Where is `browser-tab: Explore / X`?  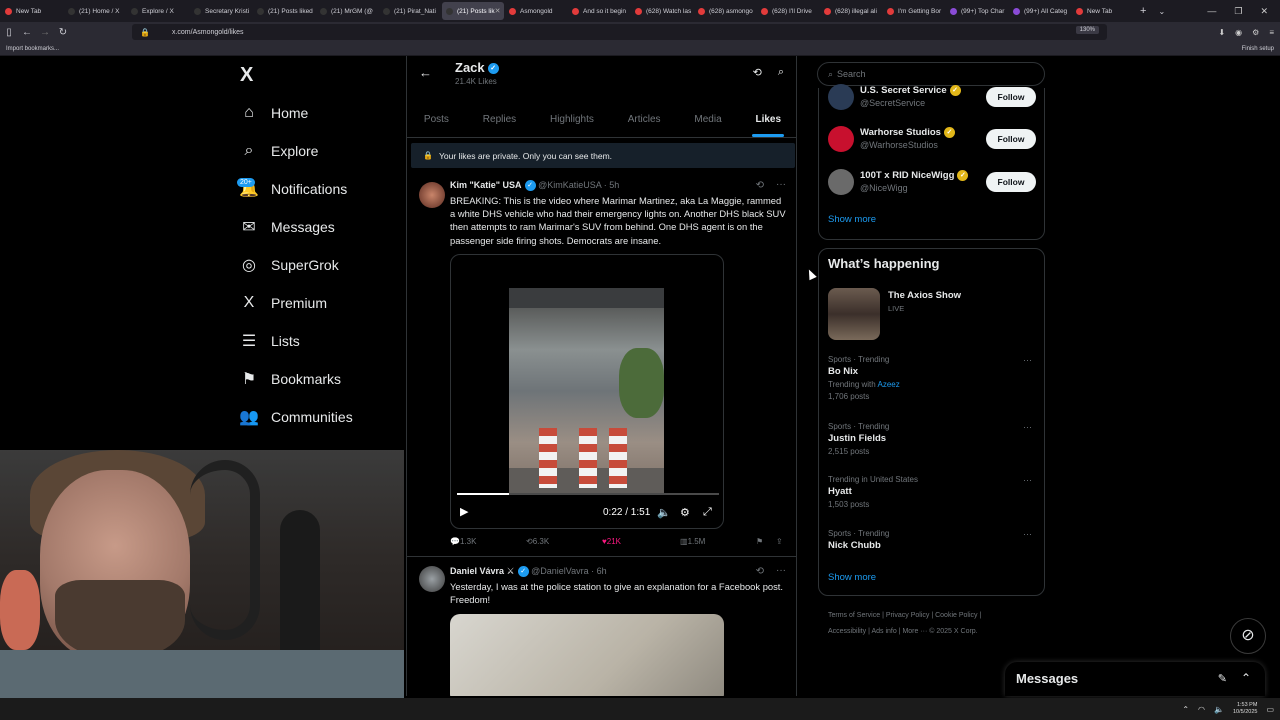
browser-tab: Explore / X is located at coordinates (158, 11).